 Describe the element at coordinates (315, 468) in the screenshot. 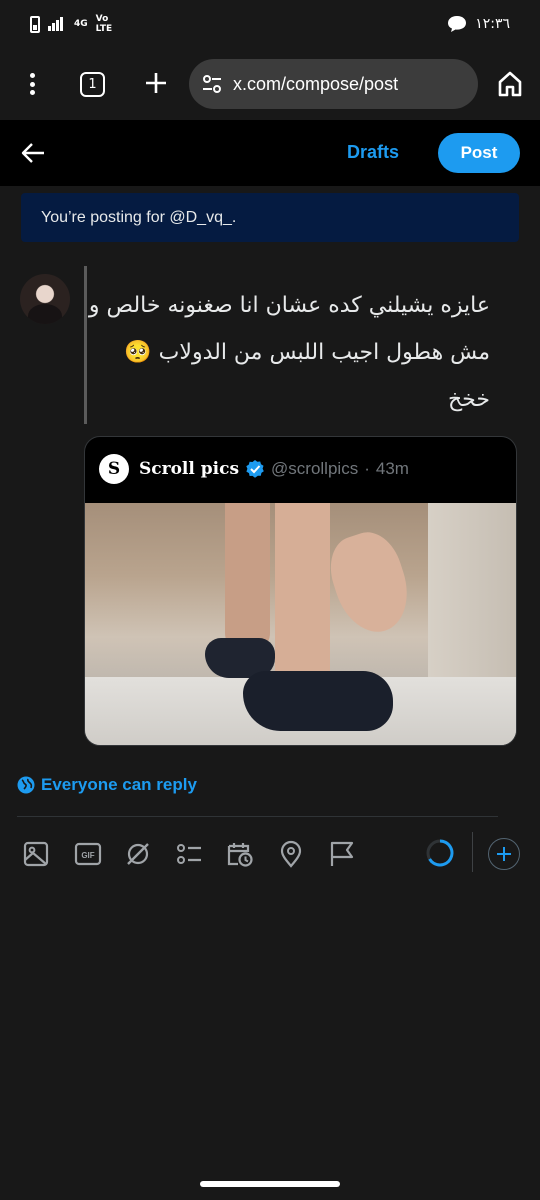

I see `quoted-account-handle: @scrollpics` at that location.